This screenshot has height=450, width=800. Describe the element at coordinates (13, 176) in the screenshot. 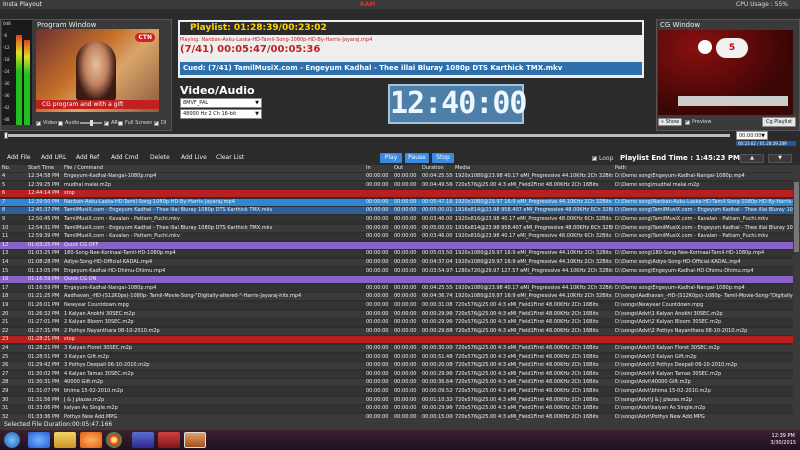

I see `cell-no: 4` at that location.